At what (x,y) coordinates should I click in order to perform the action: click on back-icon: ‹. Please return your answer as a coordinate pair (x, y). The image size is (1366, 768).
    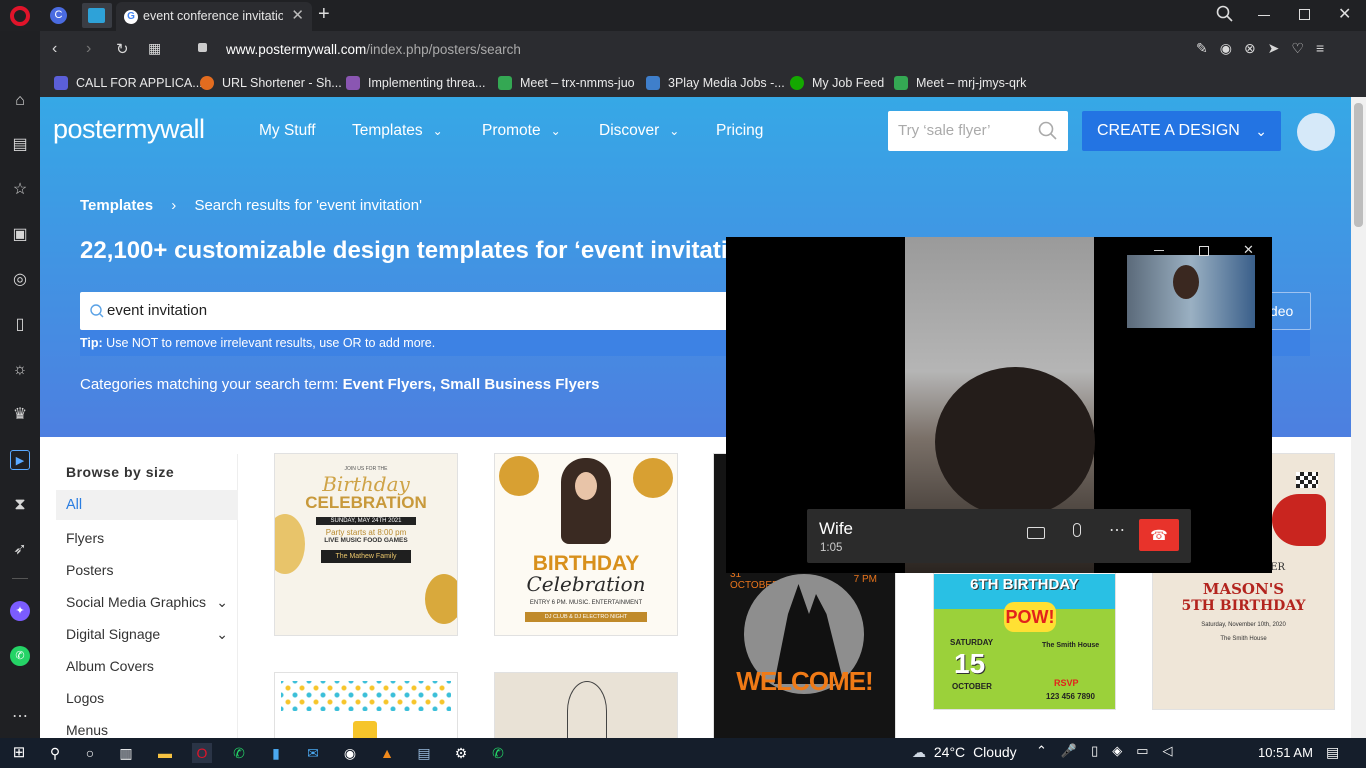
    Looking at the image, I should click on (54, 49).